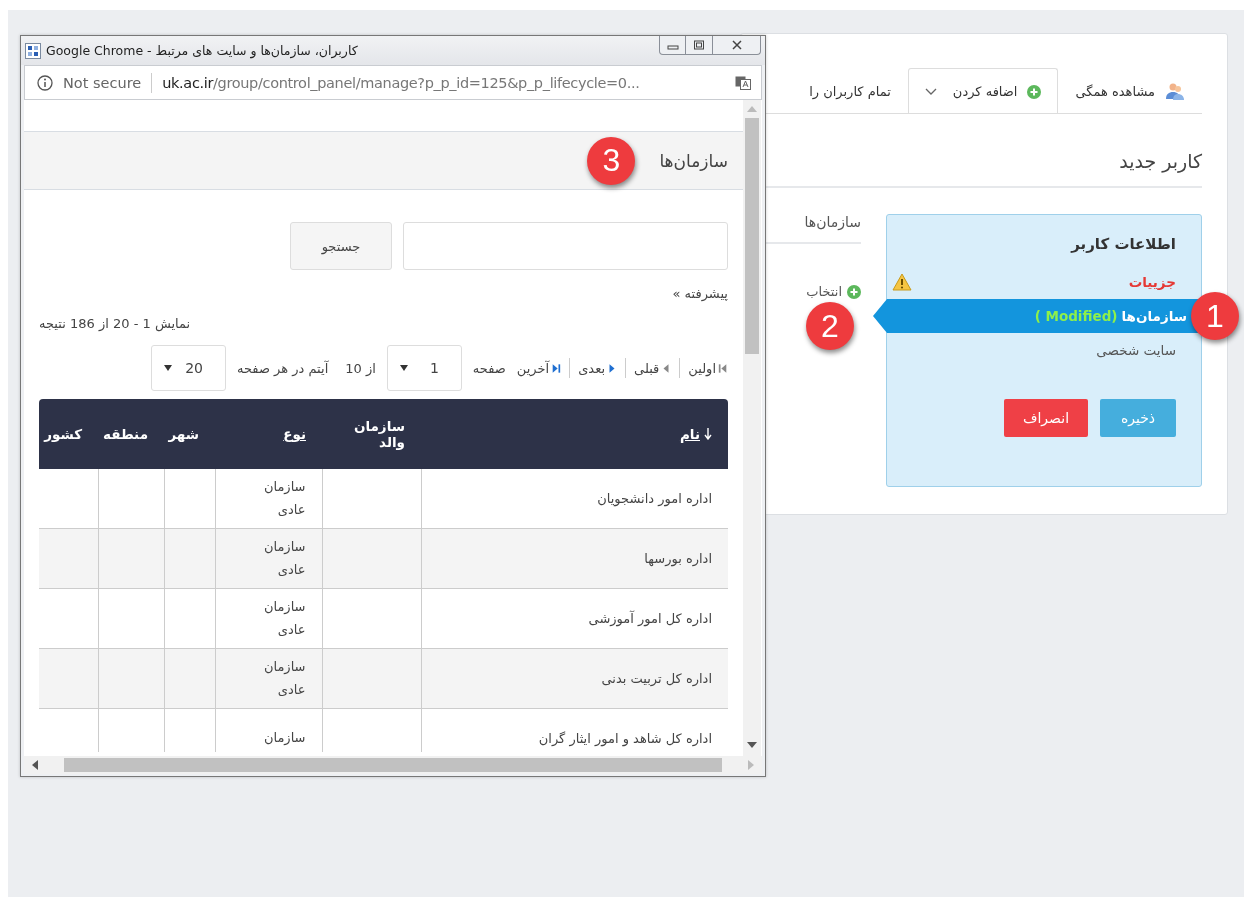 This screenshot has height=897, width=1244. Describe the element at coordinates (752, 109) in the screenshot. I see `scroll-up-icon` at that location.